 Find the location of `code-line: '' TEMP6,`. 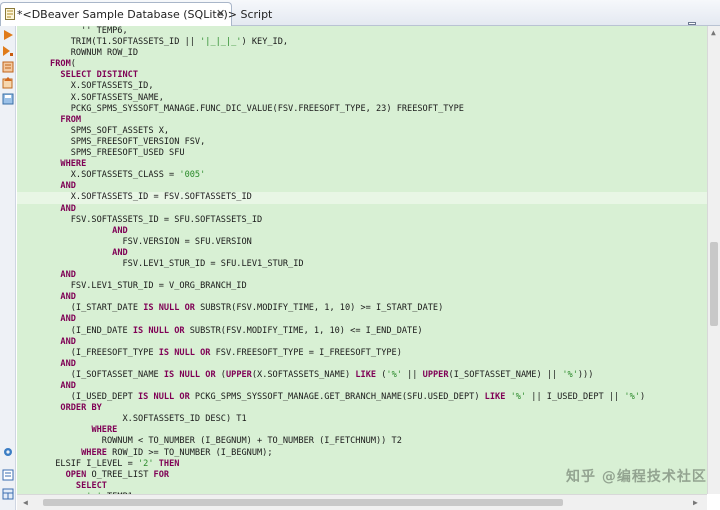

code-line: '' TEMP6, is located at coordinates (362, 31).